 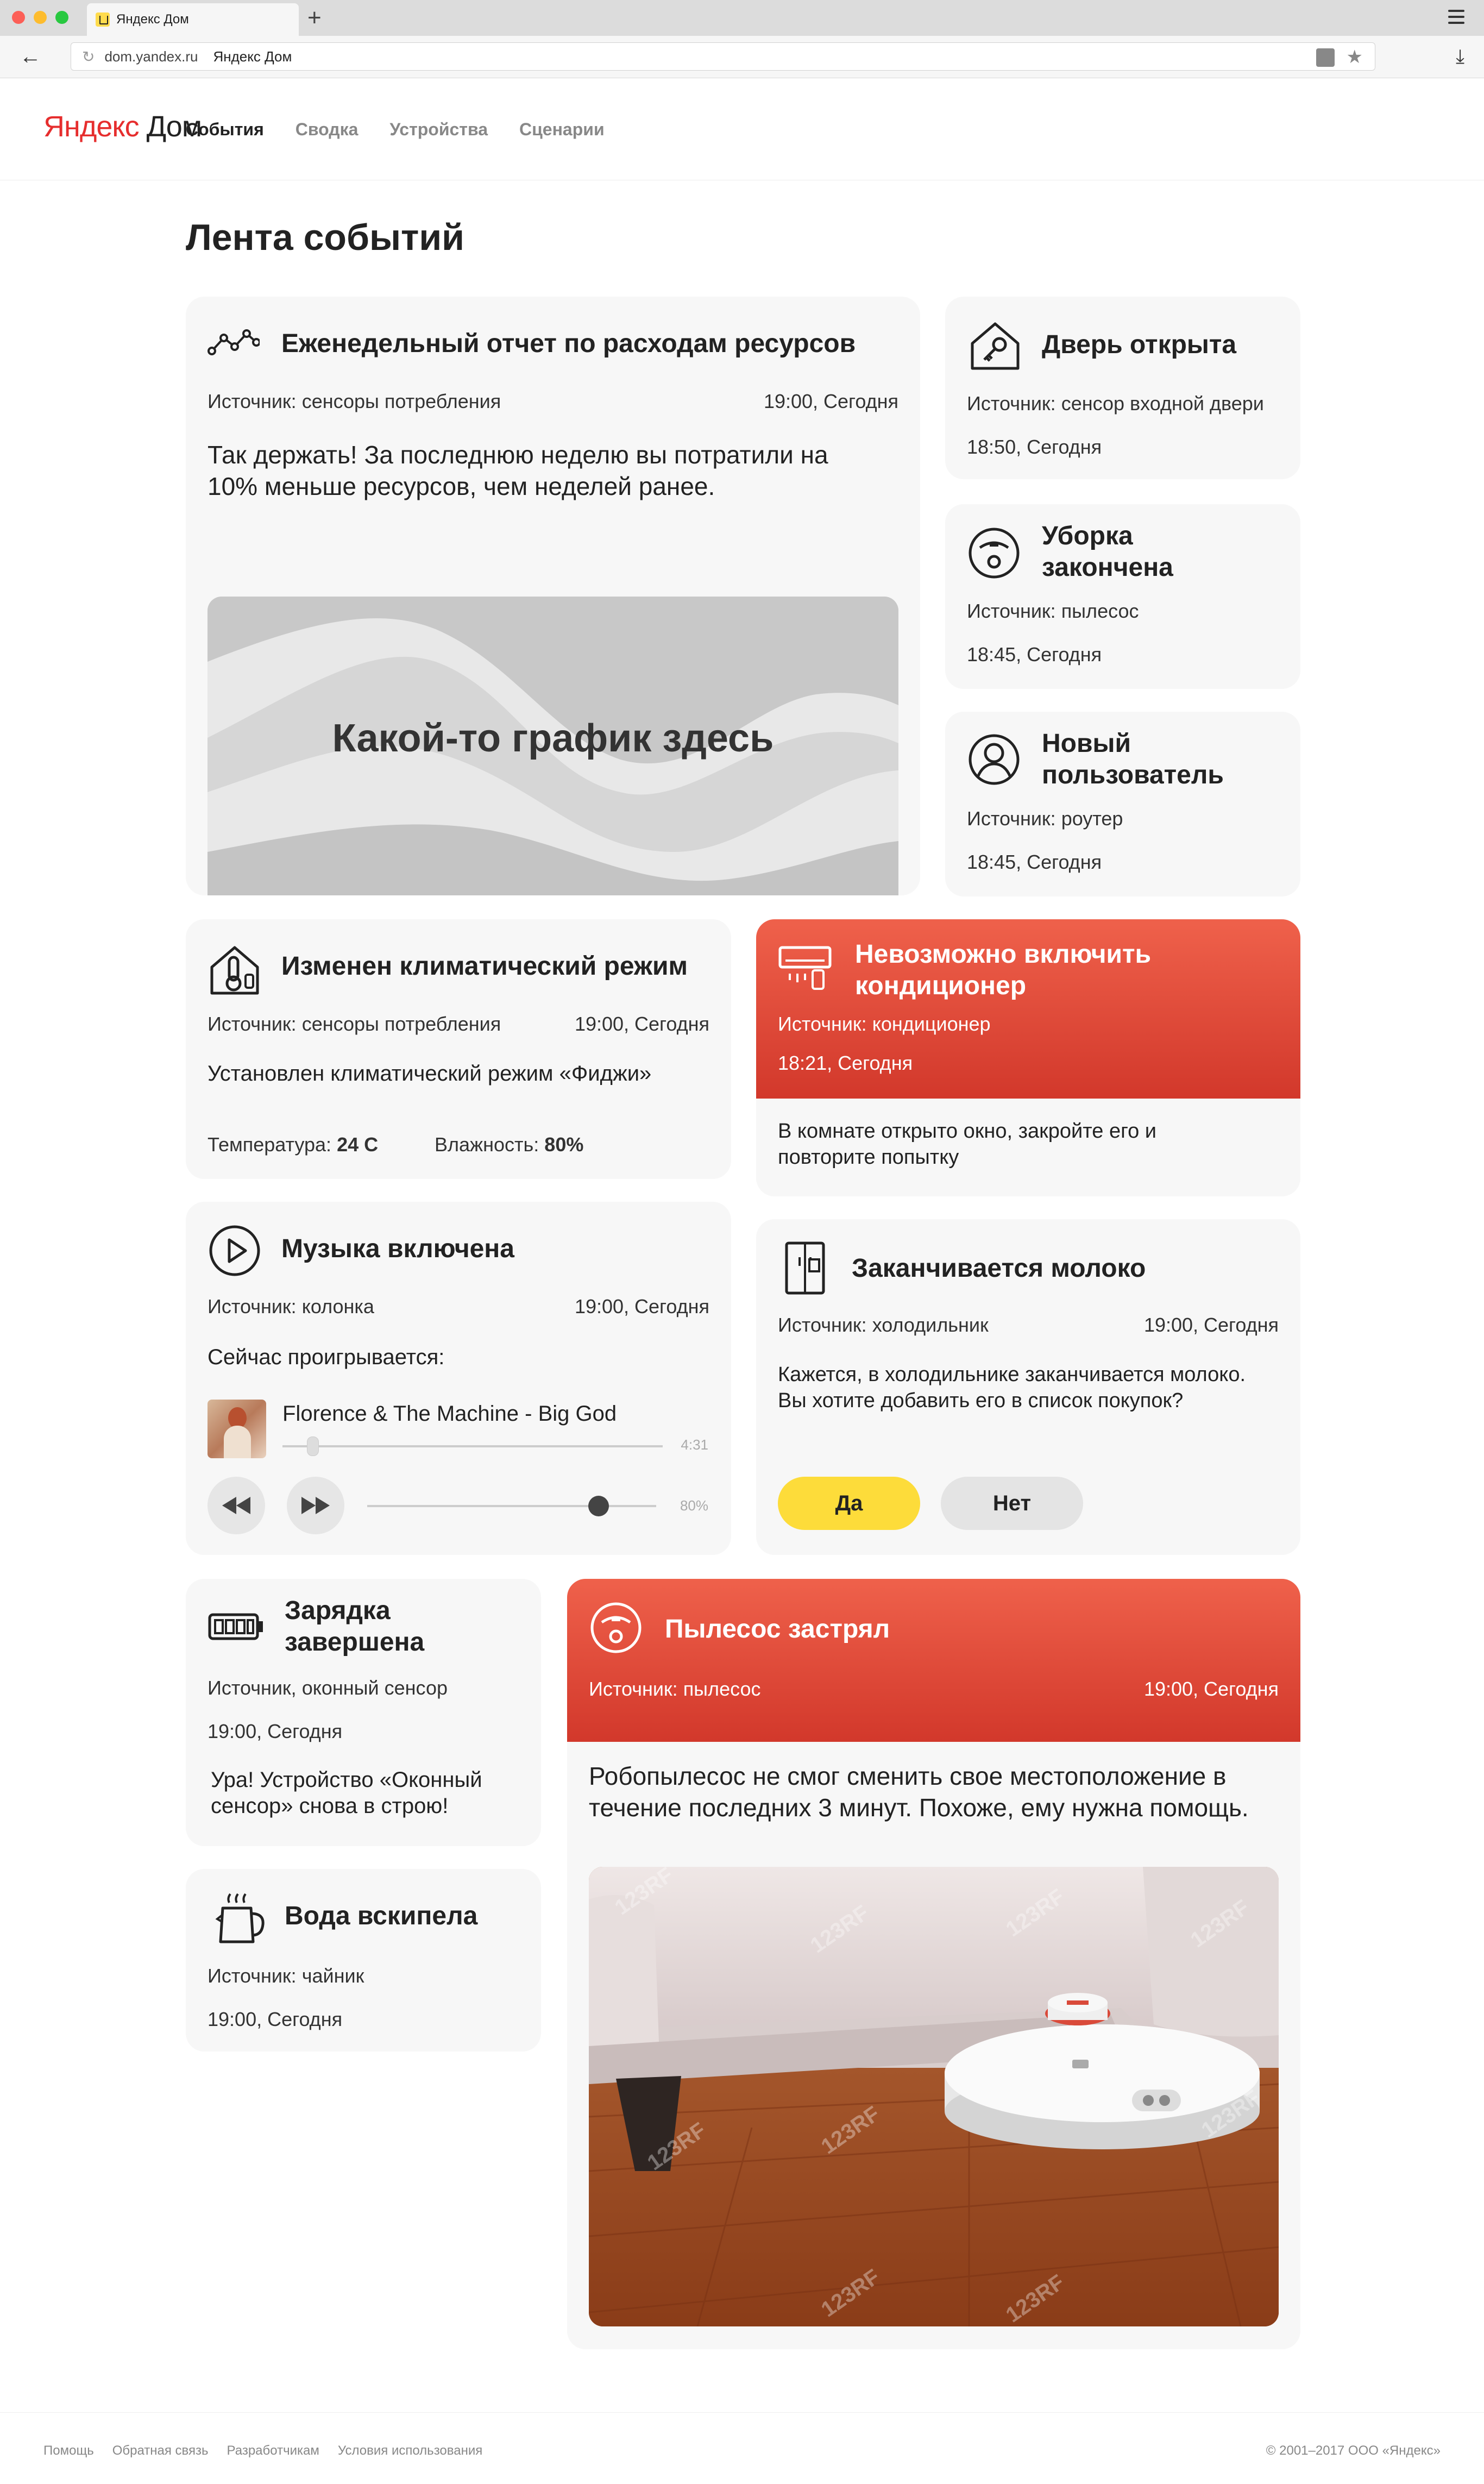 What do you see at coordinates (568, 344) in the screenshot?
I see `card-title: Еженедельный отчет по расходам ресурсов` at bounding box center [568, 344].